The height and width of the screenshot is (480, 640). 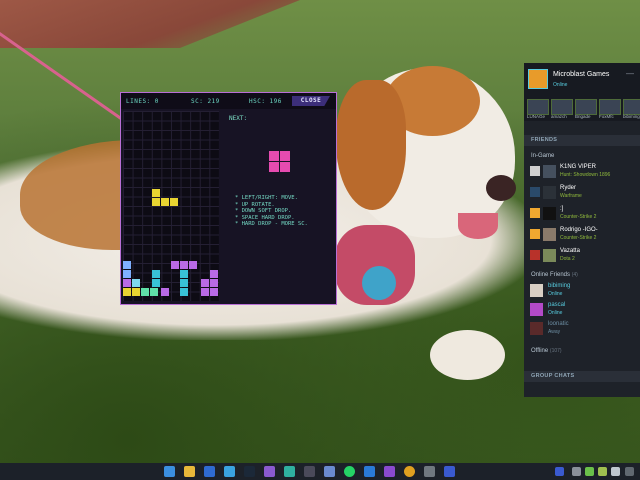 What do you see at coordinates (379, 283) in the screenshot?
I see `wallpaper-dog-tag` at bounding box center [379, 283].